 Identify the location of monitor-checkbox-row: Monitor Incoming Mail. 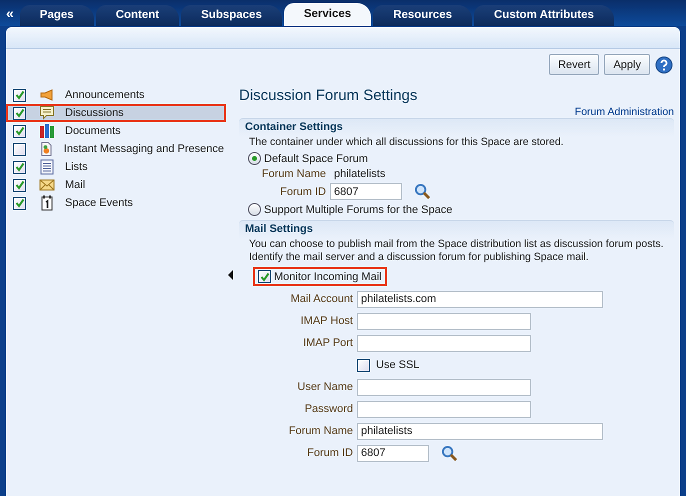
(320, 276).